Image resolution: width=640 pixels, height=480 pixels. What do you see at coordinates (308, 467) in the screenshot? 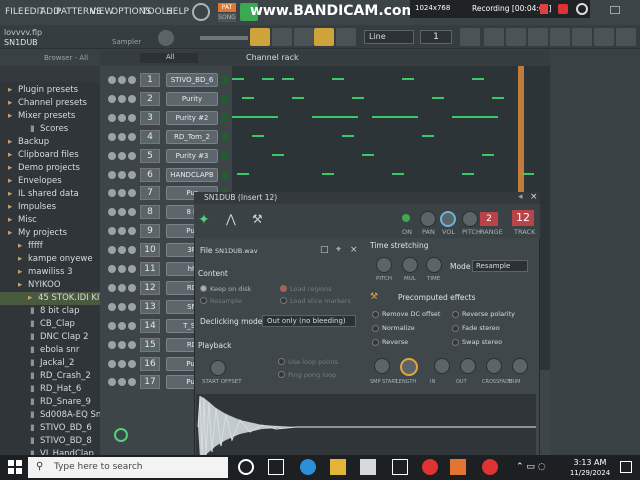
I see `edge-icon` at bounding box center [308, 467].